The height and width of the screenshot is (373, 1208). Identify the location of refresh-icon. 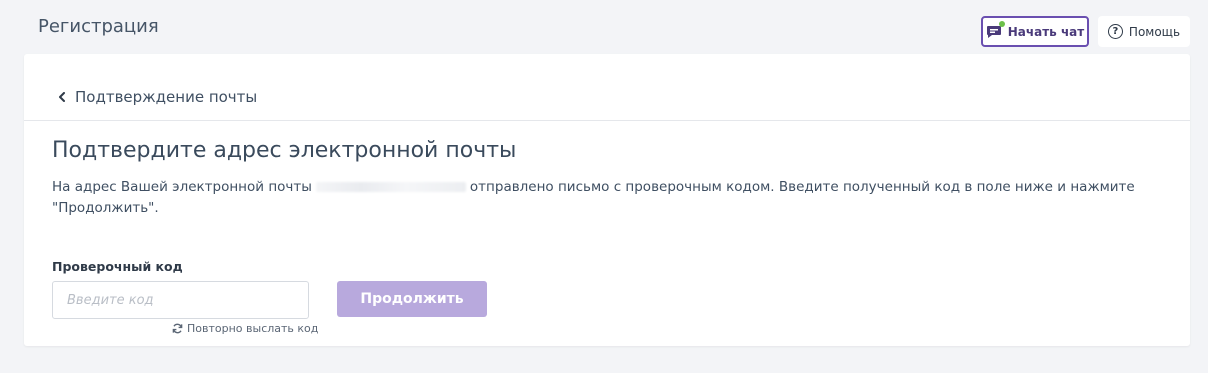
(177, 328).